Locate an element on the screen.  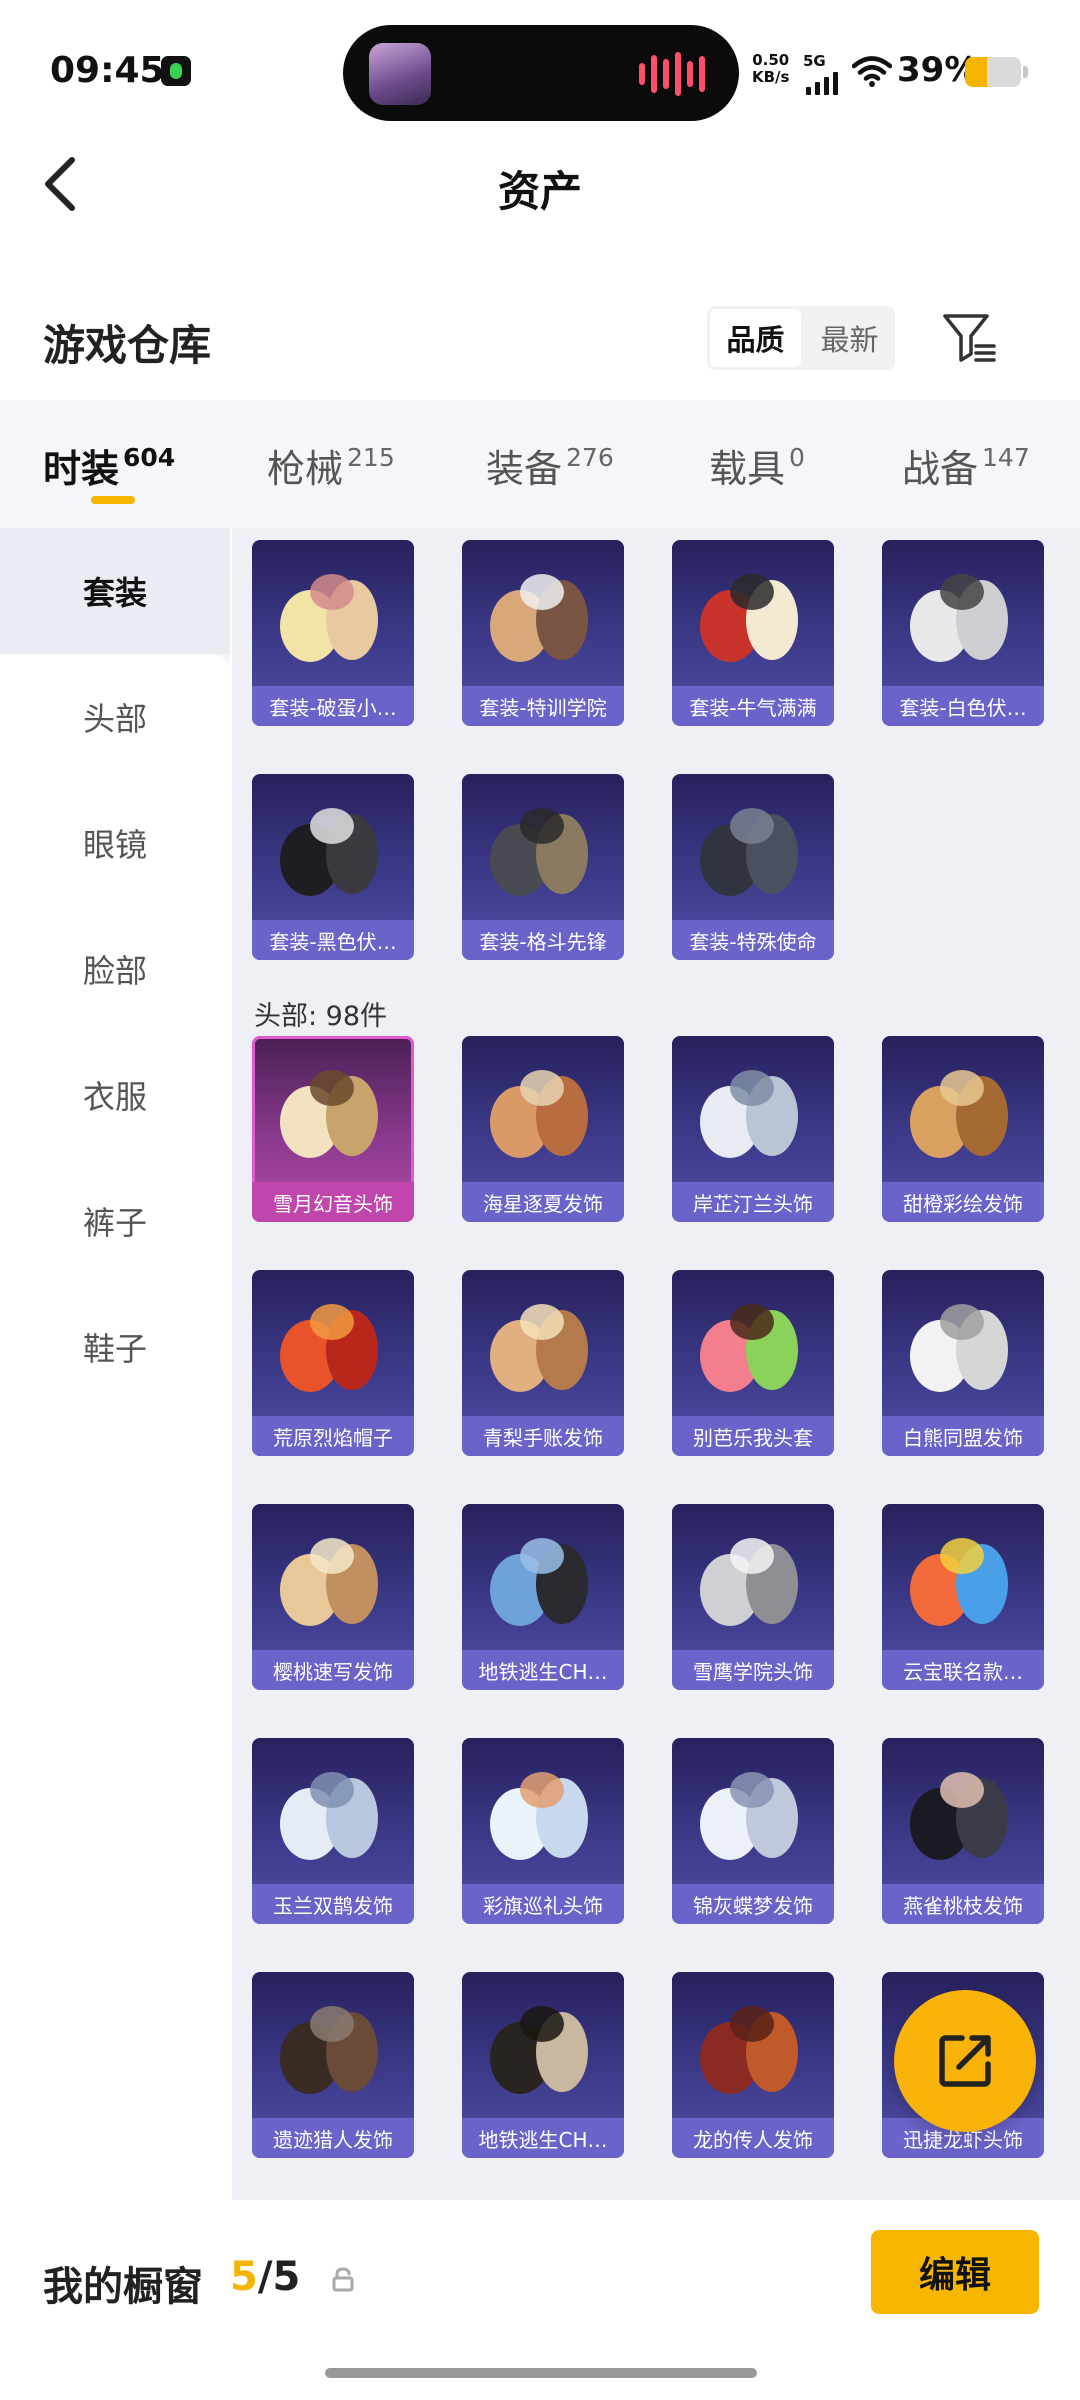
item-name: 甜橙彩绘发饰 is located at coordinates (963, 1202).